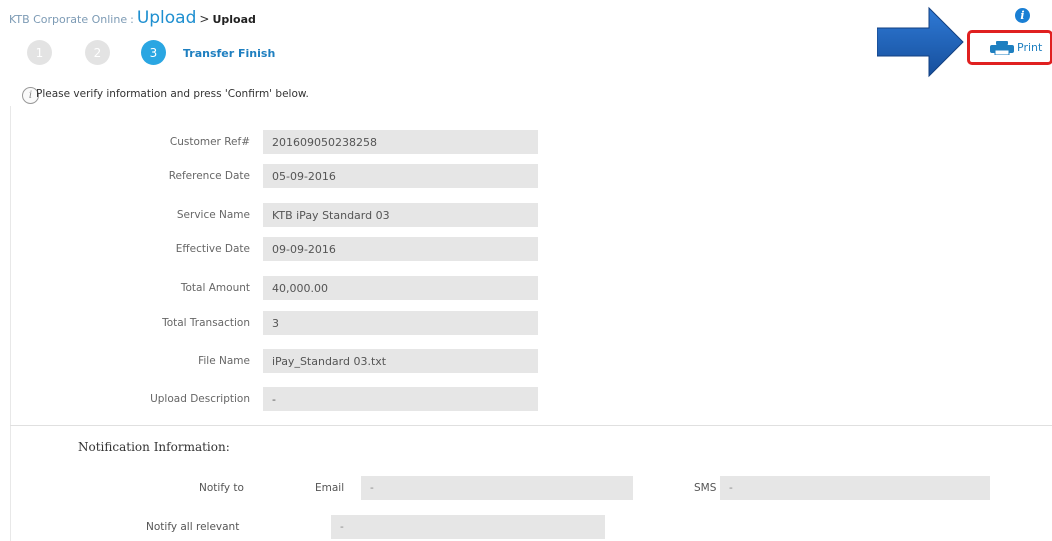 The width and height of the screenshot is (1052, 541). I want to click on breadcrumb: KTB Corporate Online : Upload > Upload, so click(132, 18).